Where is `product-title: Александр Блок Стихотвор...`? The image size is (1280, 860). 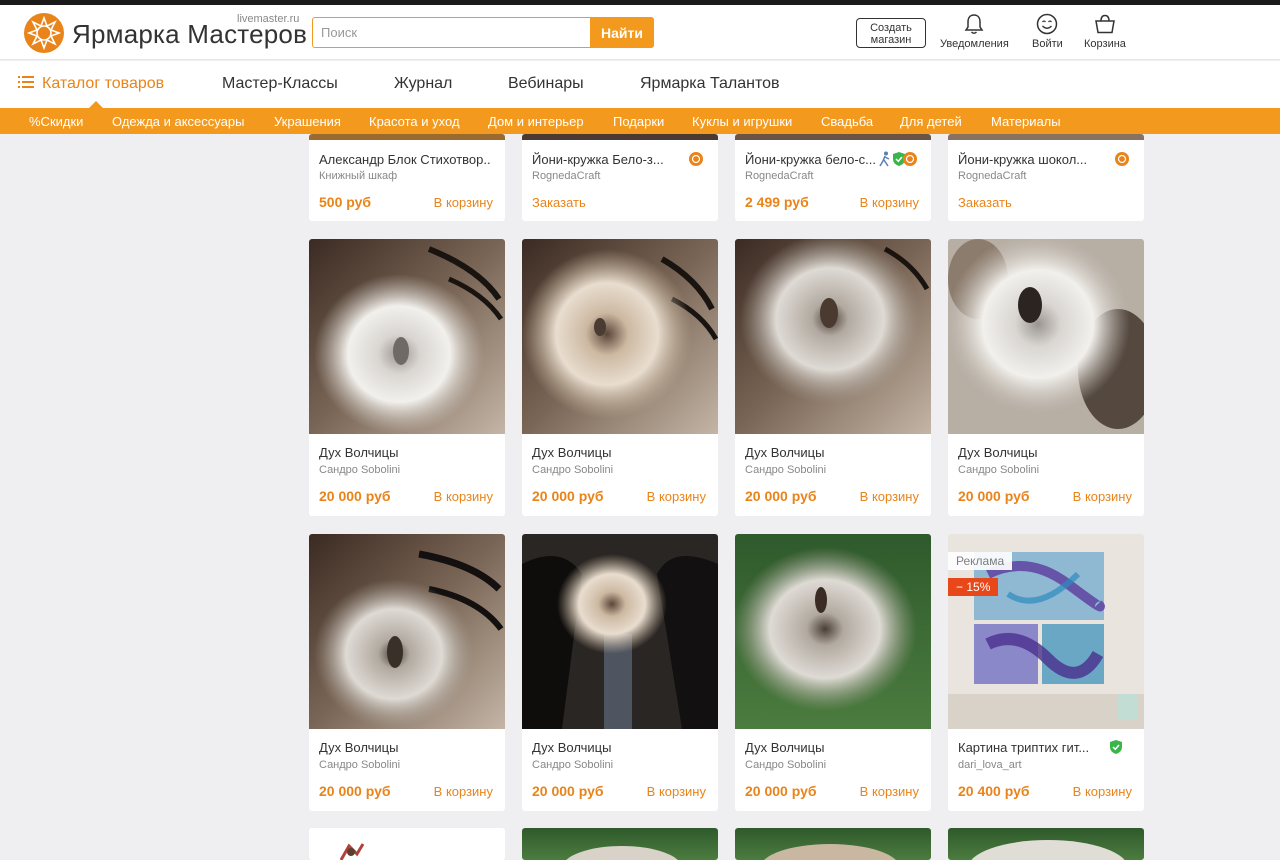
product-title: Александр Блок Стихотвор... is located at coordinates (405, 159).